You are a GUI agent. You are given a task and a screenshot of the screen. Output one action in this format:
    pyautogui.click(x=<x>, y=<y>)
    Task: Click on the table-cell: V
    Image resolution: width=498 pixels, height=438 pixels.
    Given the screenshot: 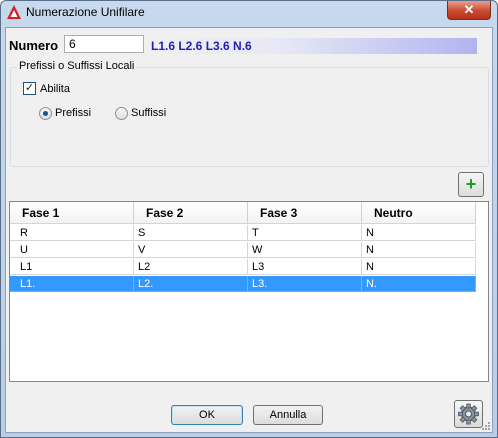 What is the action you would take?
    pyautogui.click(x=191, y=250)
    